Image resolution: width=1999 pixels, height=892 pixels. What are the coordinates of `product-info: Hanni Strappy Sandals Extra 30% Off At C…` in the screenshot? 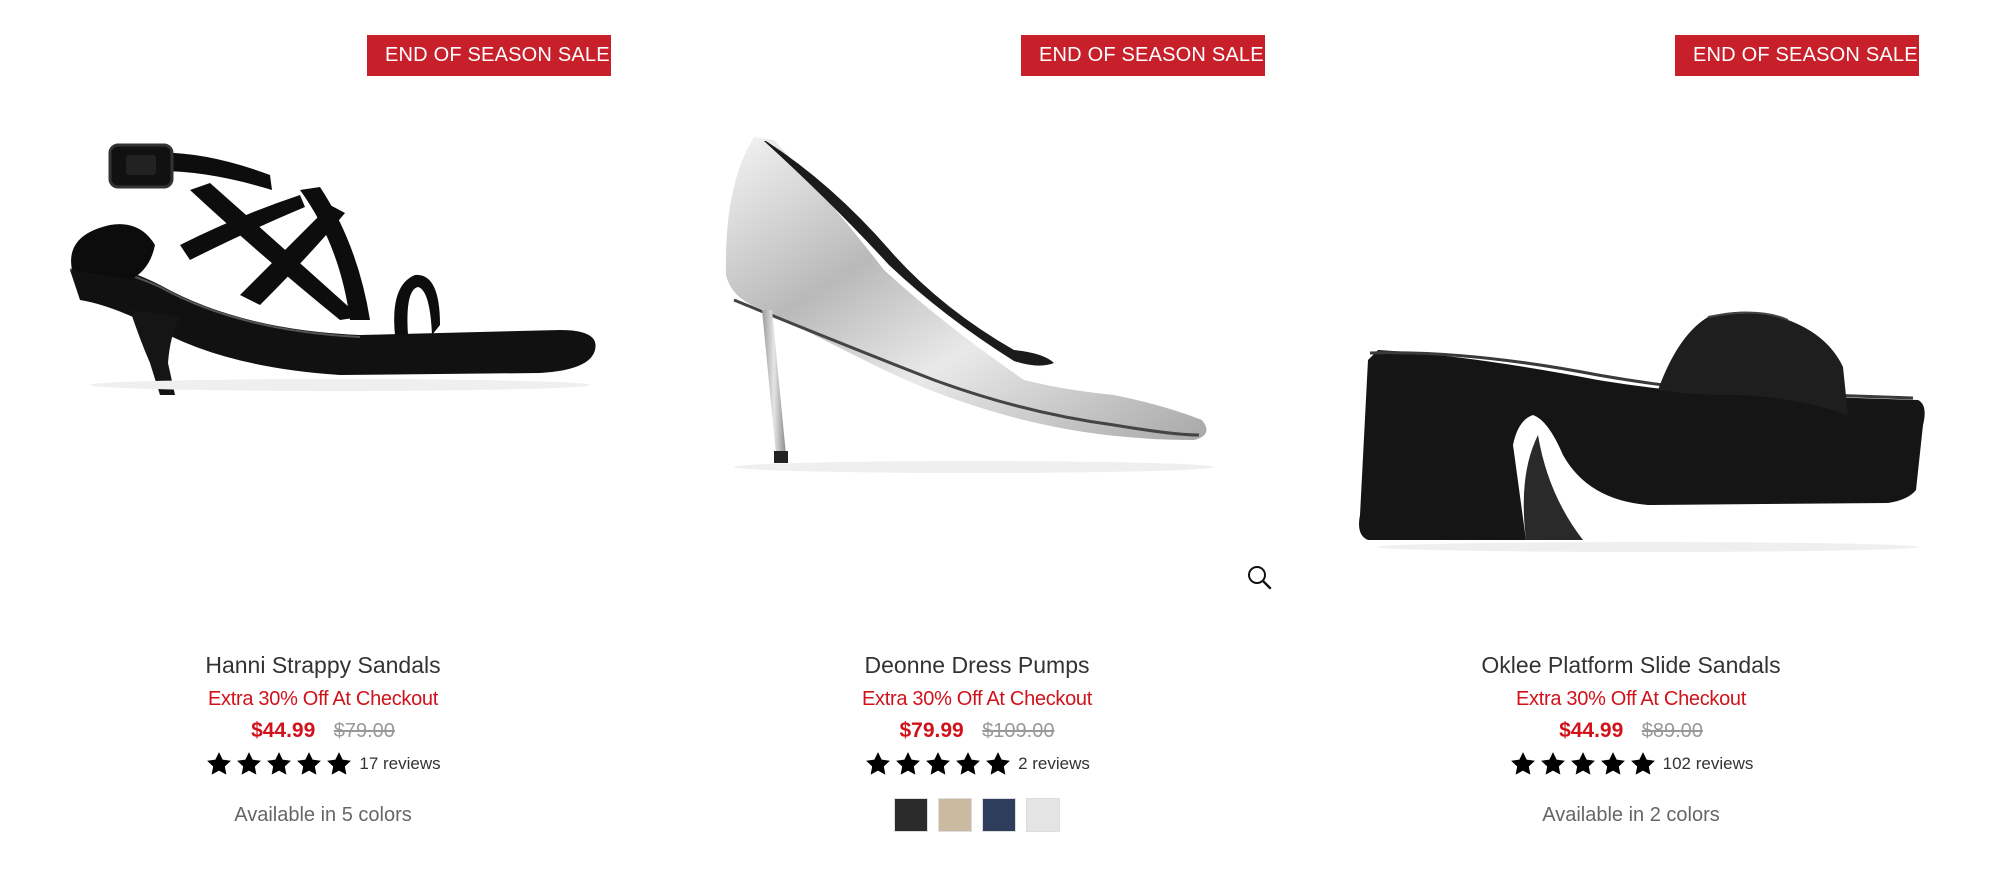 It's located at (323, 738).